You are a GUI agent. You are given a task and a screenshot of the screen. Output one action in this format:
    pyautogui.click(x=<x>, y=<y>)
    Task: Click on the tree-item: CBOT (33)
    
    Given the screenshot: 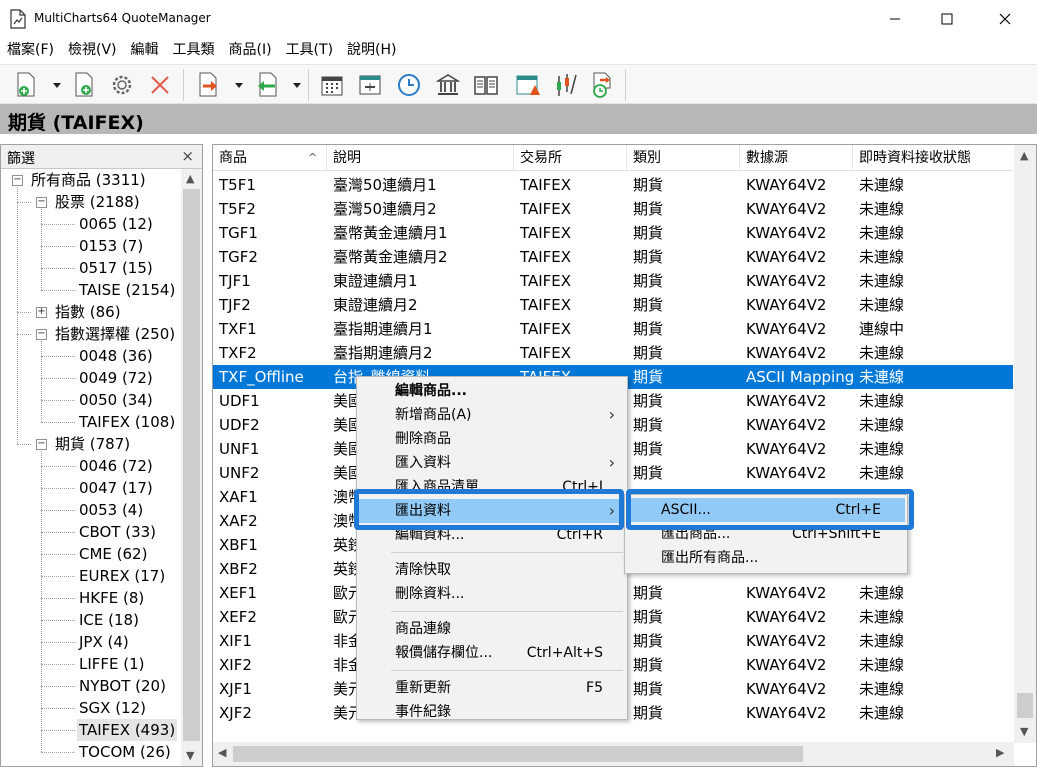 What is the action you would take?
    pyautogui.click(x=117, y=532)
    